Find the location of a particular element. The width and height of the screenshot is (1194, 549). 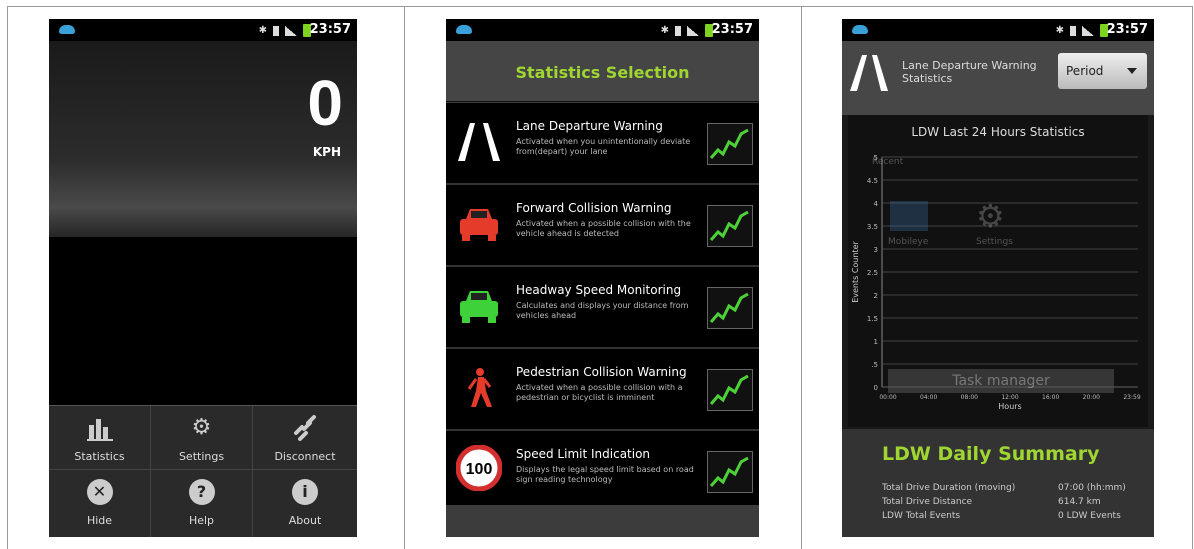

menu-item-settings: ⚙ Settings is located at coordinates (202, 438).